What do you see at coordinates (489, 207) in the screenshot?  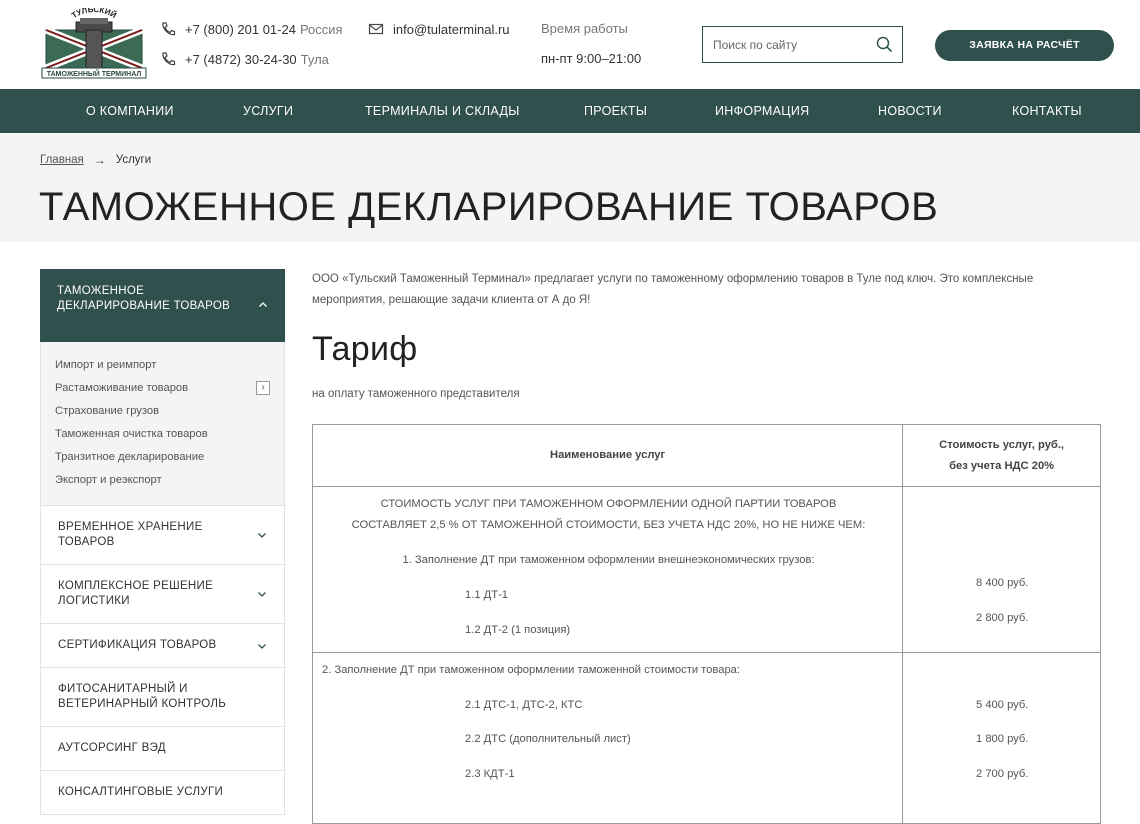 I see `page-title: ТАМОЖЕННОЕ ДЕКЛАРИРОВАНИЕ ТОВАРОВ` at bounding box center [489, 207].